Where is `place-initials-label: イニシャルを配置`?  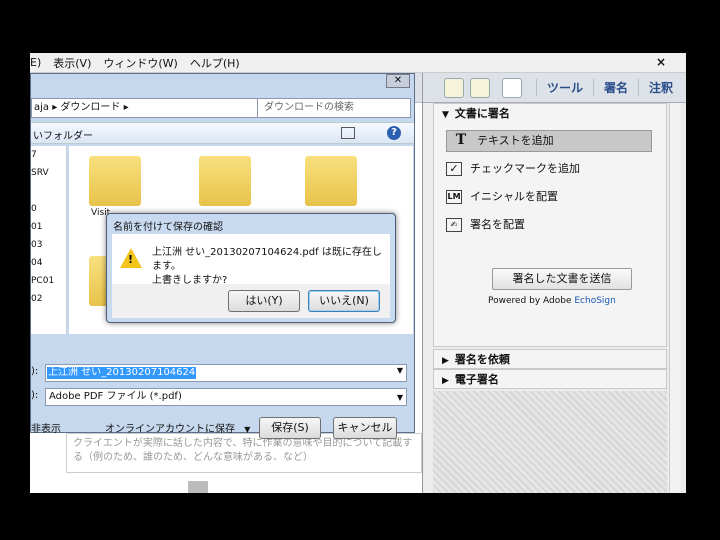
place-initials-label: イニシャルを配置 is located at coordinates (514, 196).